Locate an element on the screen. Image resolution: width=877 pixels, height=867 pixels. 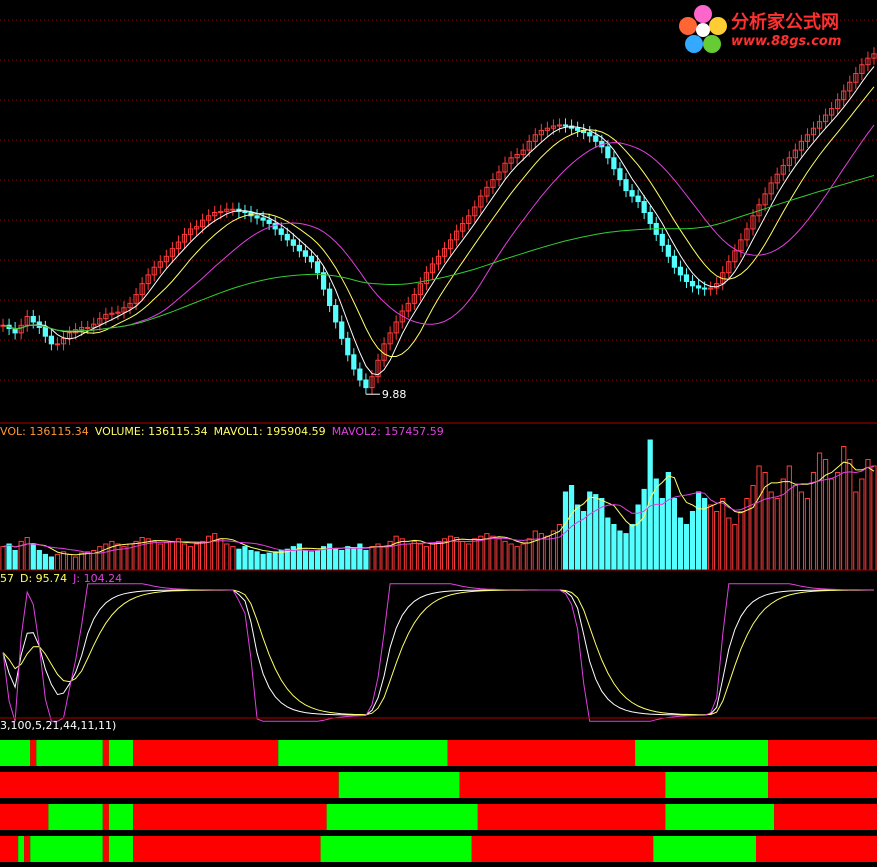
header-item: MAVOL1: 195904.59 is located at coordinates (269, 431).